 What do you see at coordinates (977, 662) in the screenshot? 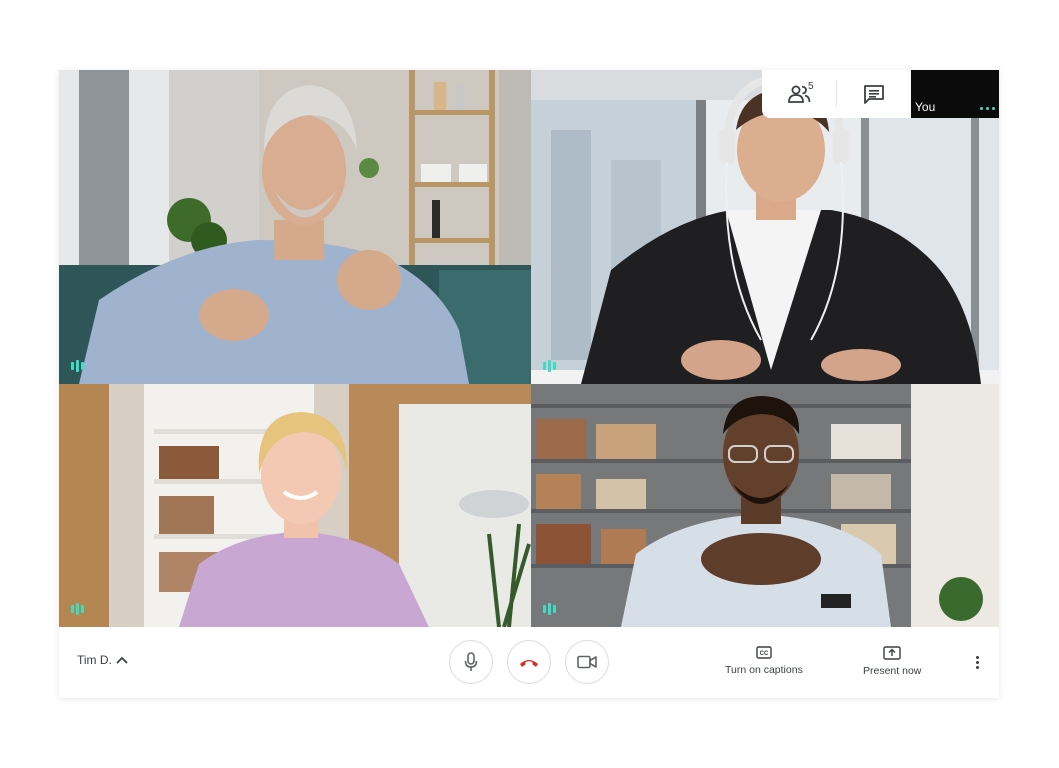
I see `more-options-icon` at bounding box center [977, 662].